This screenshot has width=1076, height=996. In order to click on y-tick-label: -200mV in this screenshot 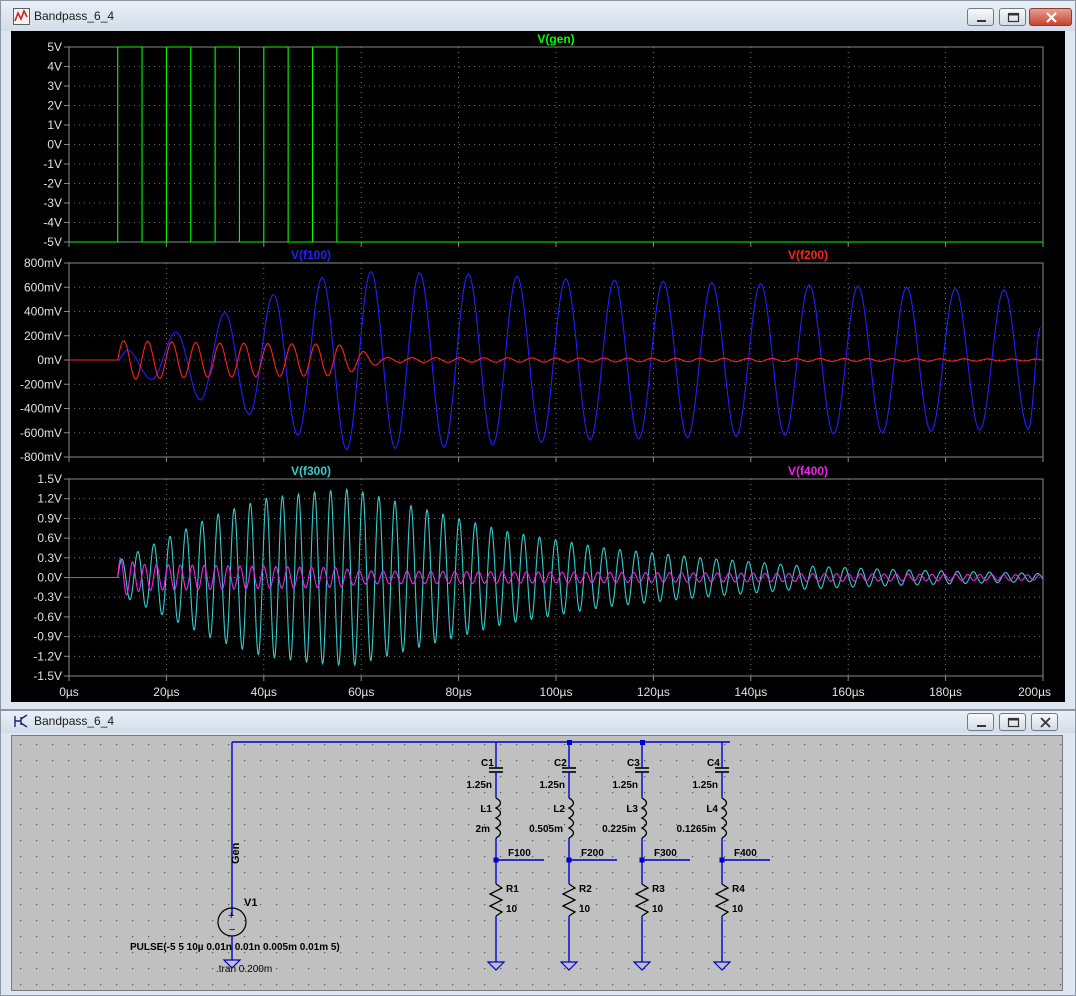, I will do `click(41, 384)`.